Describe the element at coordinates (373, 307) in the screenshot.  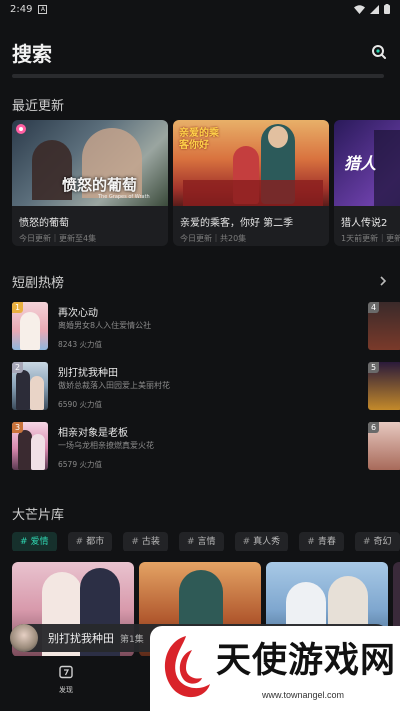
I see `hot-rank-badge: 4` at that location.